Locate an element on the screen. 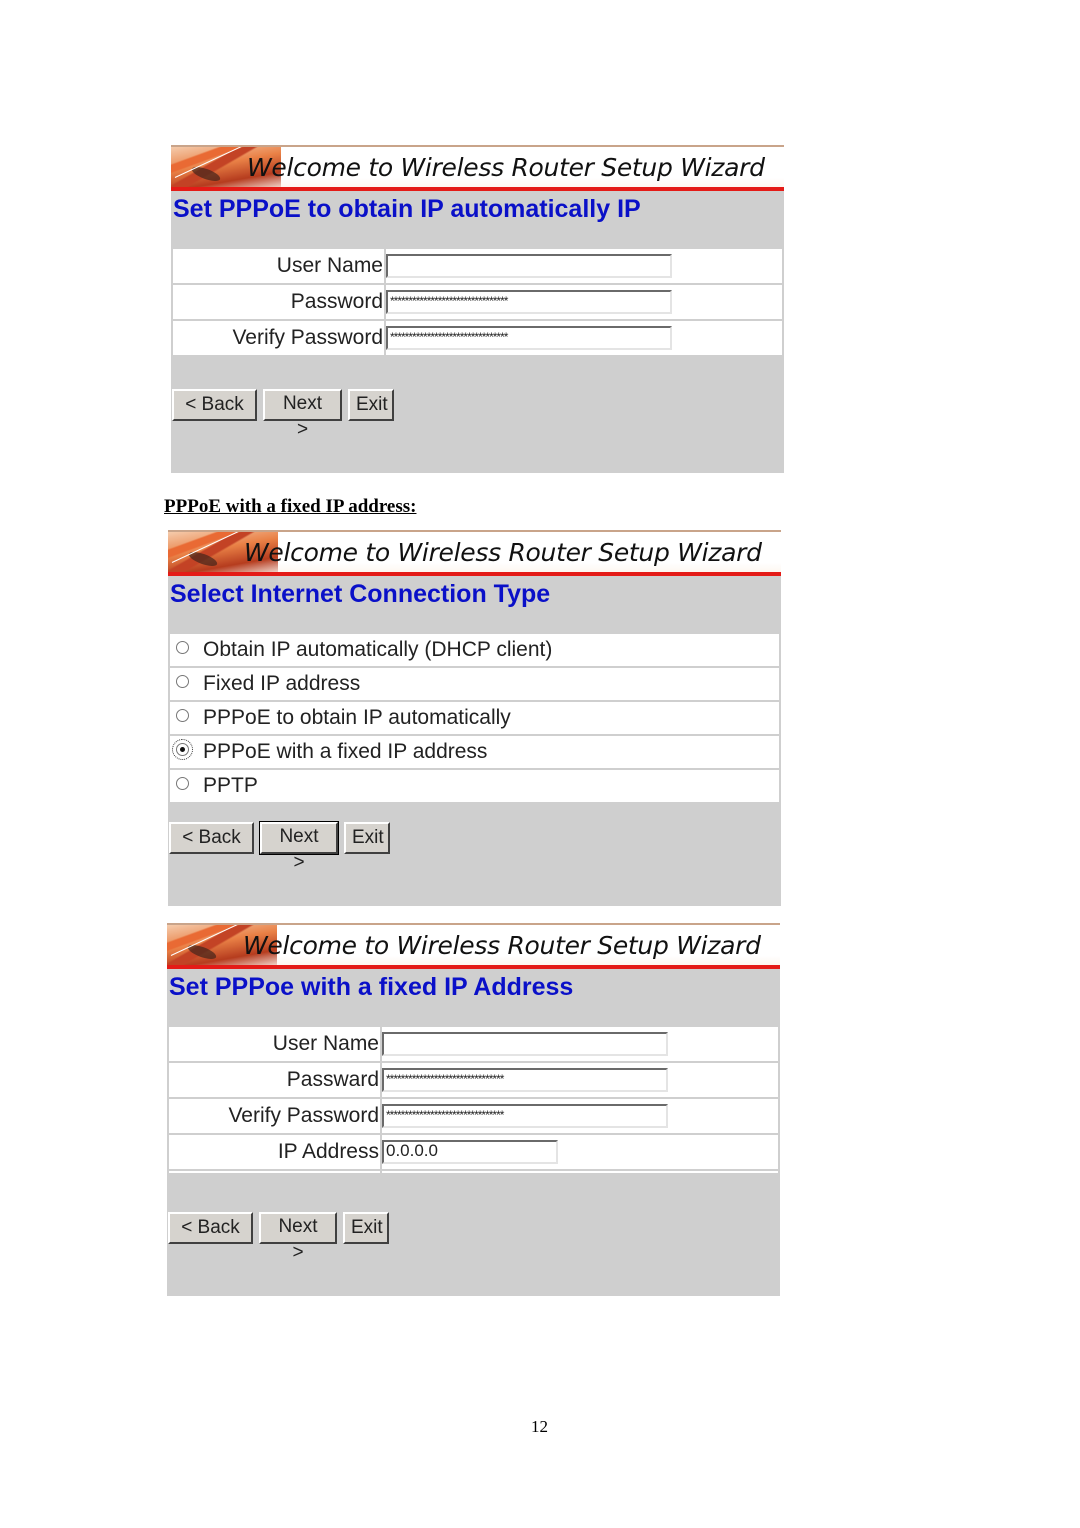  panel-subtitle: Select Internet Connection Type is located at coordinates (360, 594).